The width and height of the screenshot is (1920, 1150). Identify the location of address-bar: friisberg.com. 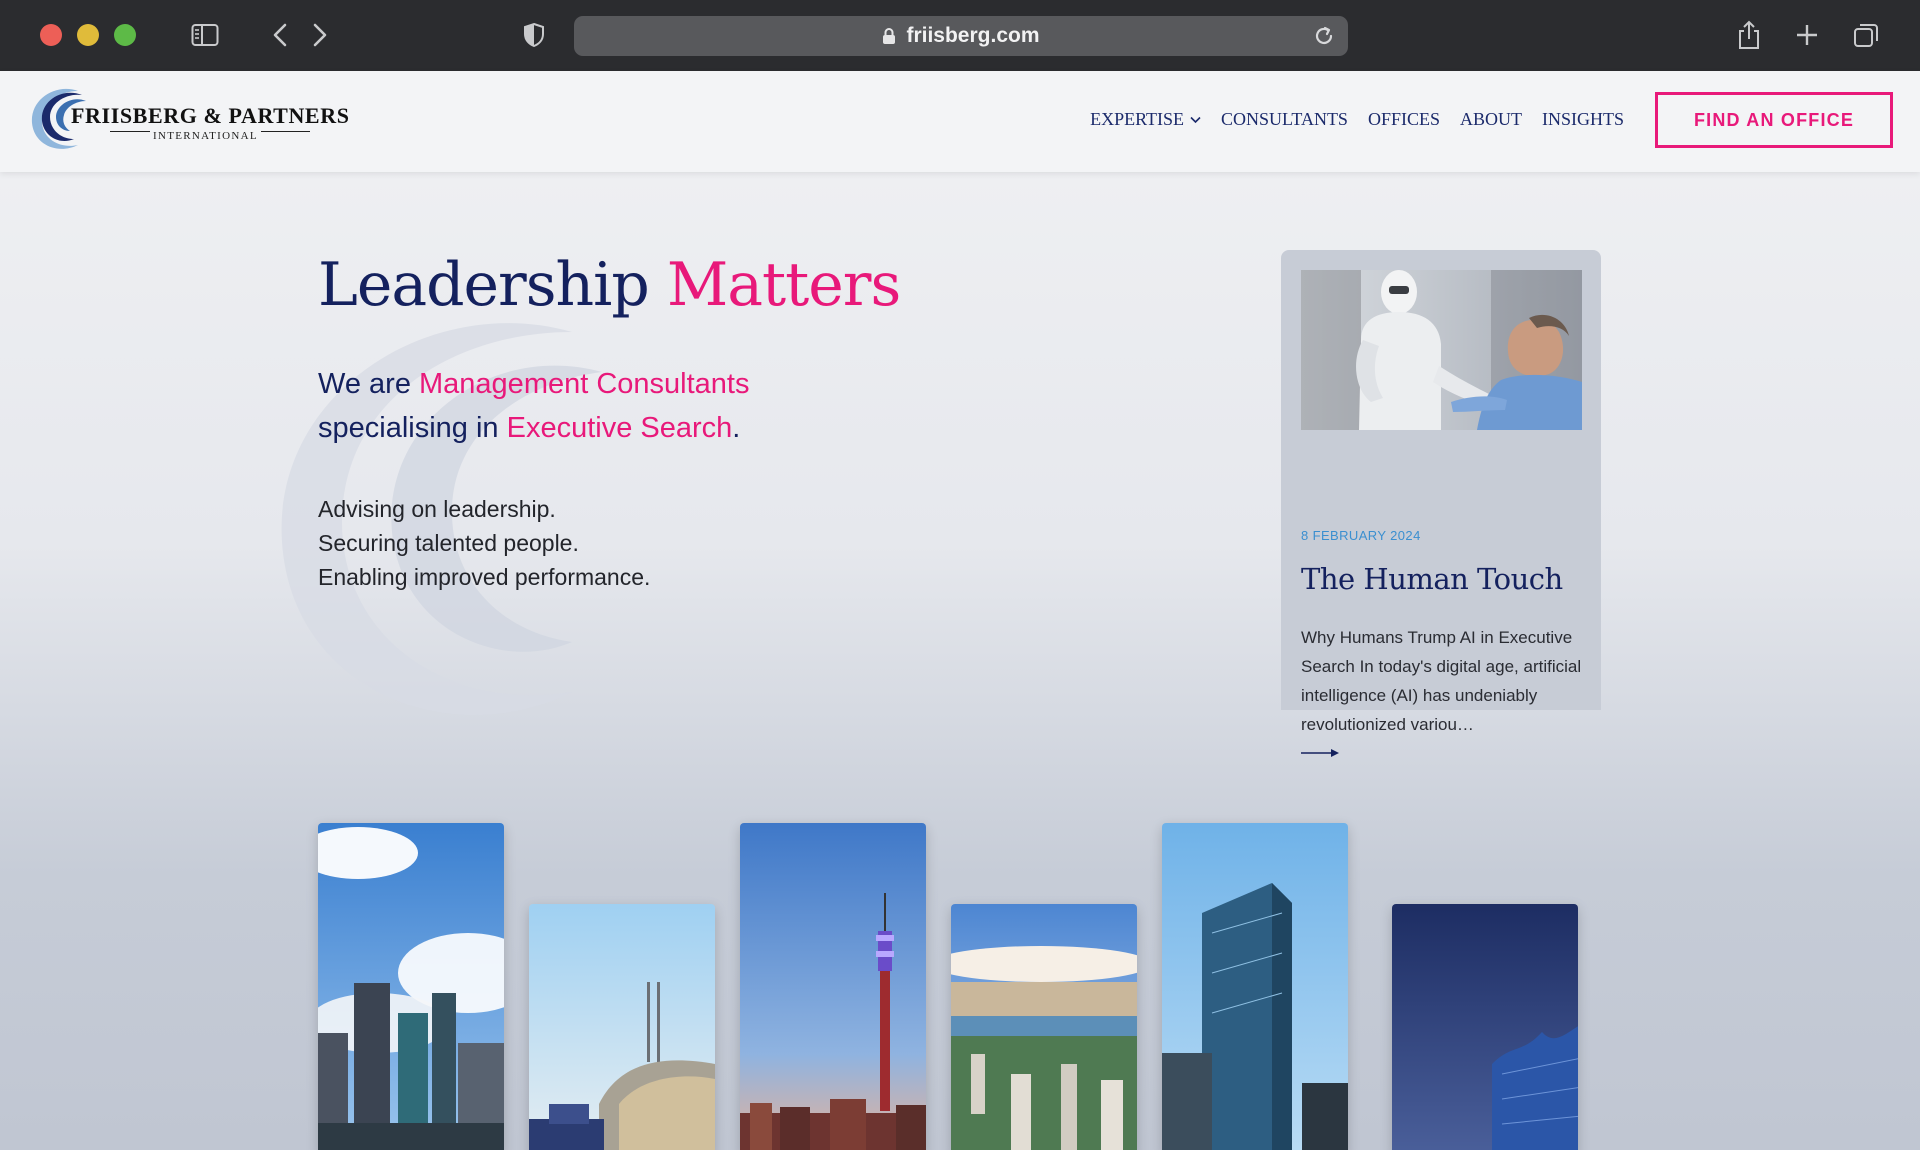
(961, 36).